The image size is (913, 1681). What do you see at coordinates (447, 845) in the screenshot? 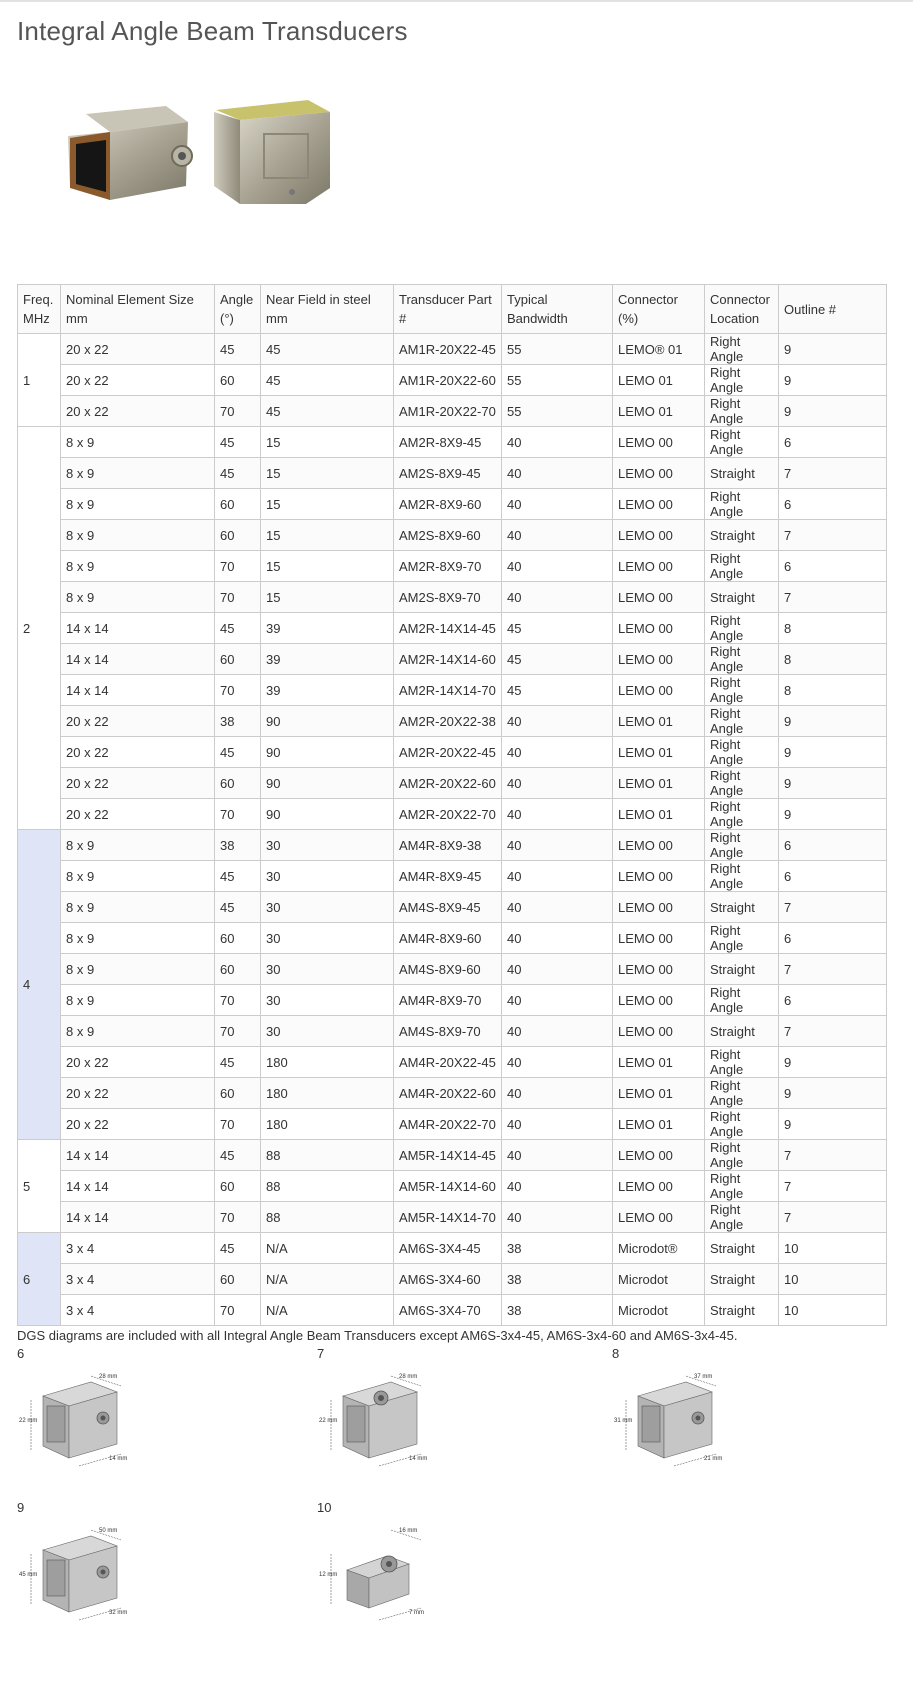
I see `table-cell: AM4R-8X9-38` at bounding box center [447, 845].